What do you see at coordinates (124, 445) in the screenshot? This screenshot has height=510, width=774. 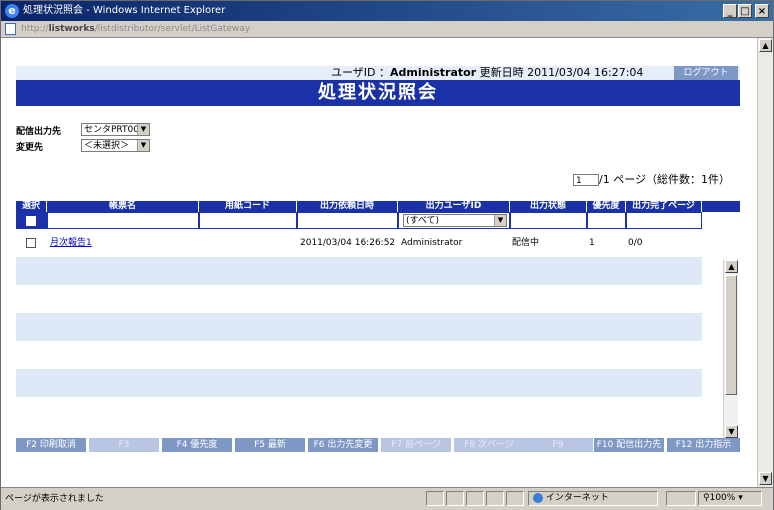 I see `f3-button: F3` at bounding box center [124, 445].